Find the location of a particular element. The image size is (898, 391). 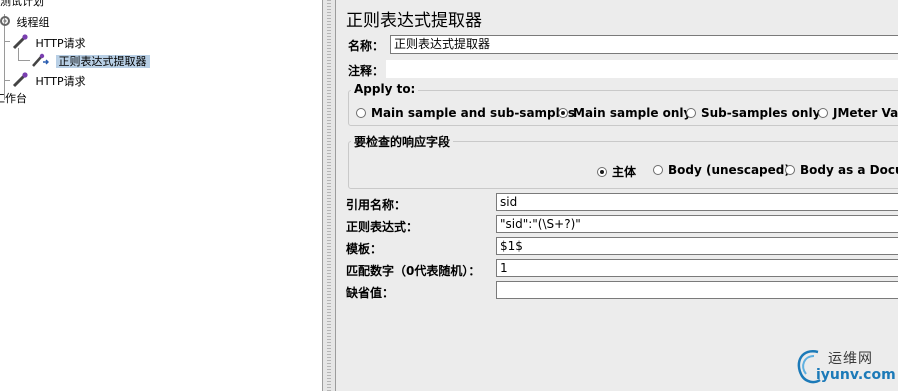

reference-name-label: 引用名称： is located at coordinates (376, 205).